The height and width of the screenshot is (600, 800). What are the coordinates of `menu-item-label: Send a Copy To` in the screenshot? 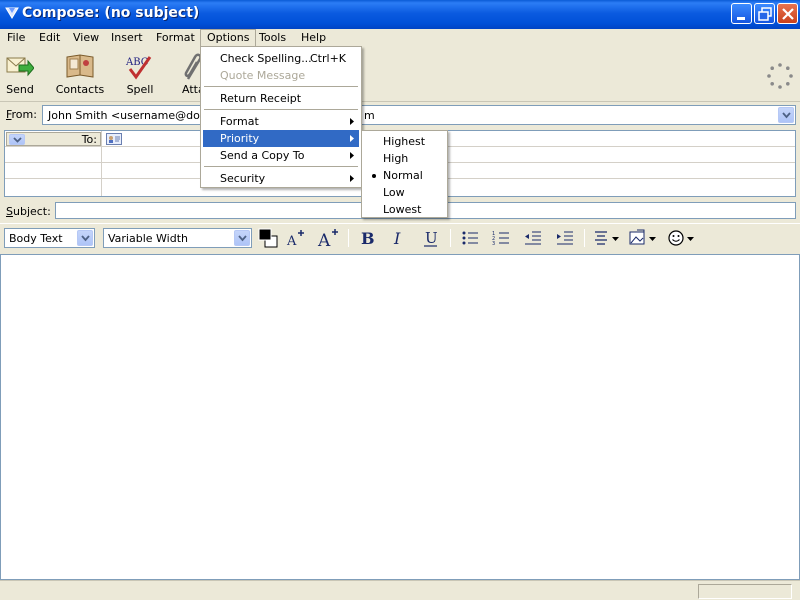 It's located at (262, 155).